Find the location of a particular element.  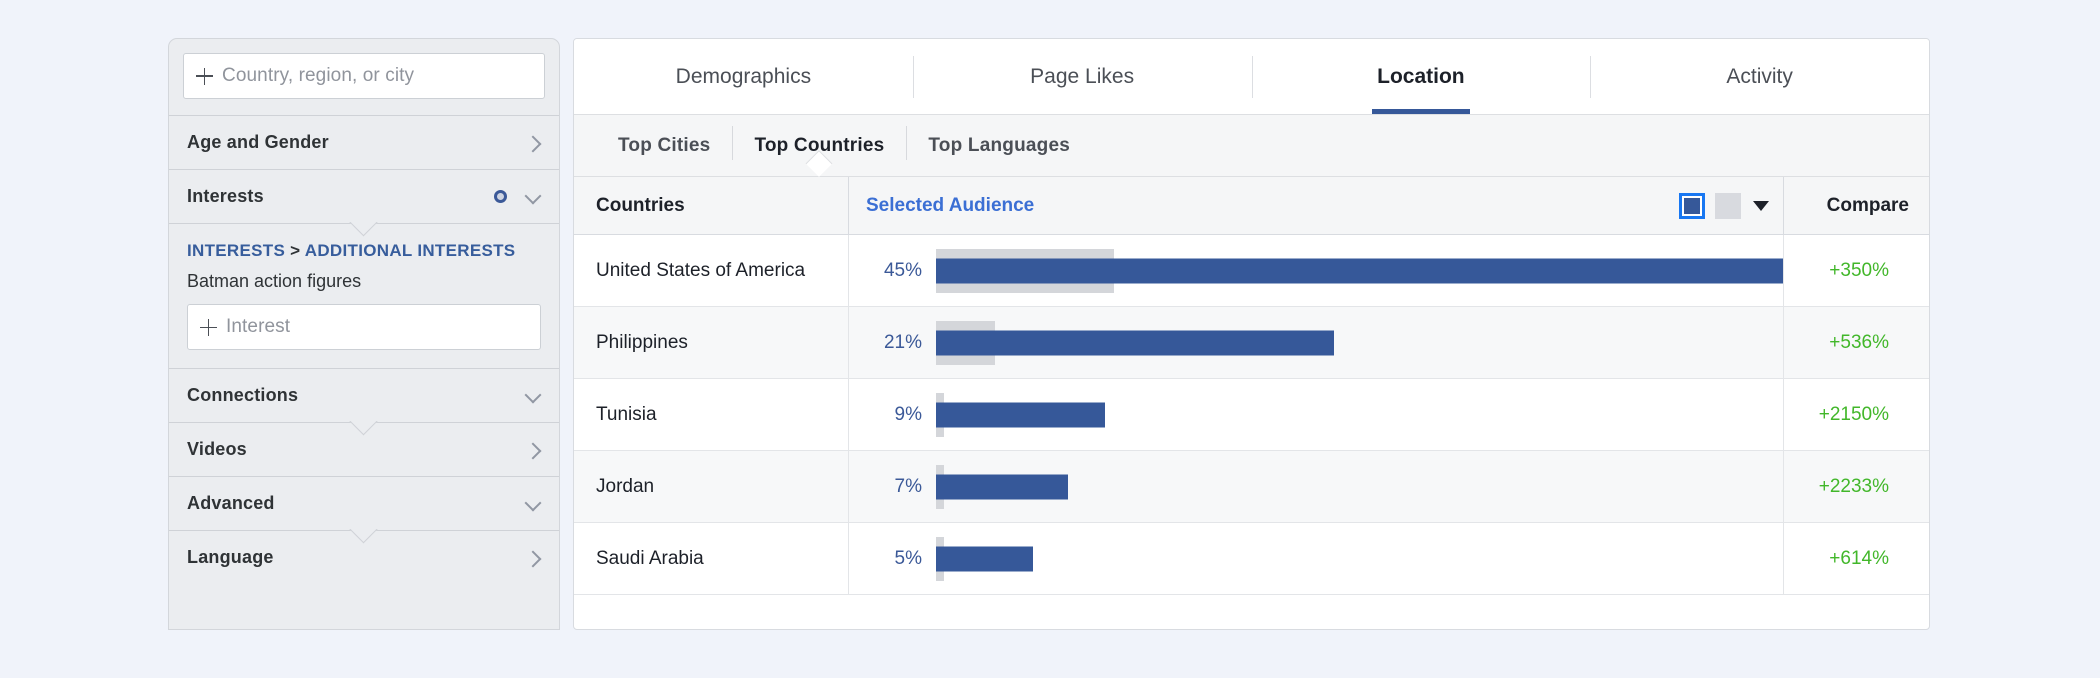

compare-value: +2150% is located at coordinates (1853, 414).